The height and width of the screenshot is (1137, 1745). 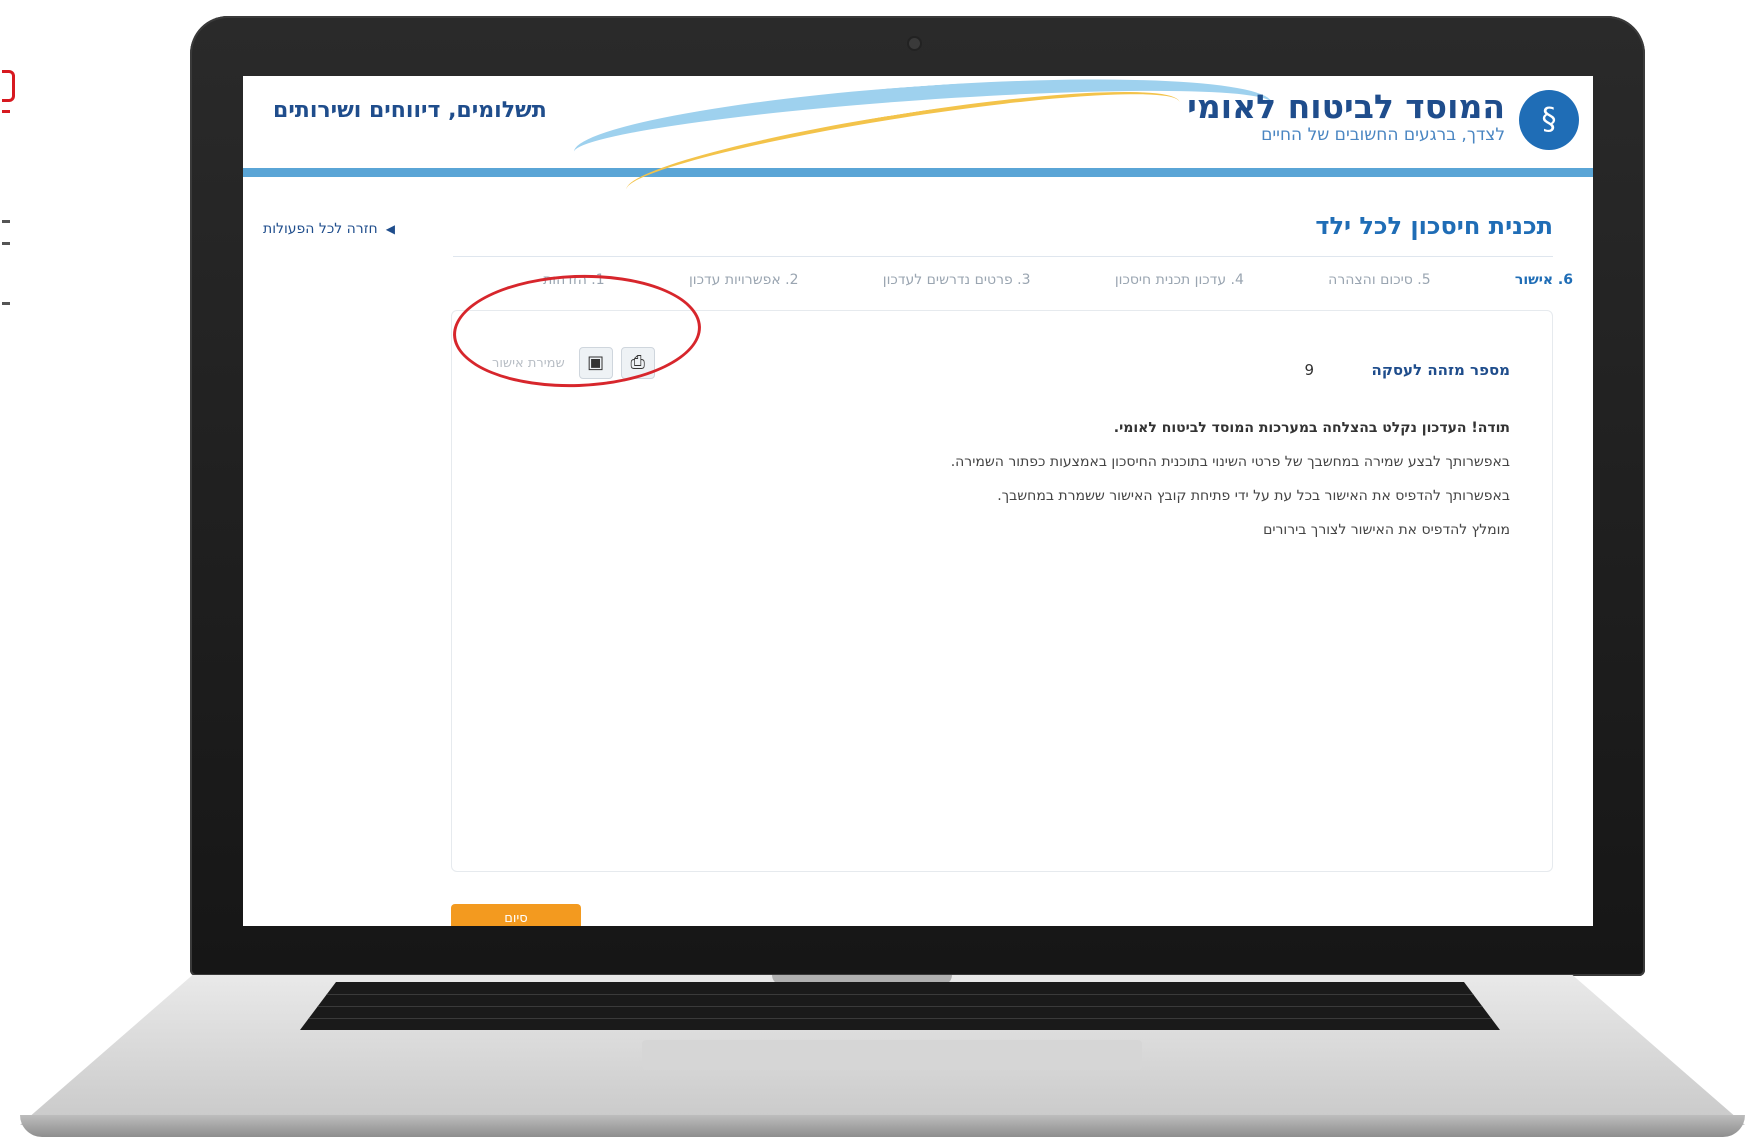 I want to click on national-insurance-logo-icon: §, so click(x=1549, y=120).